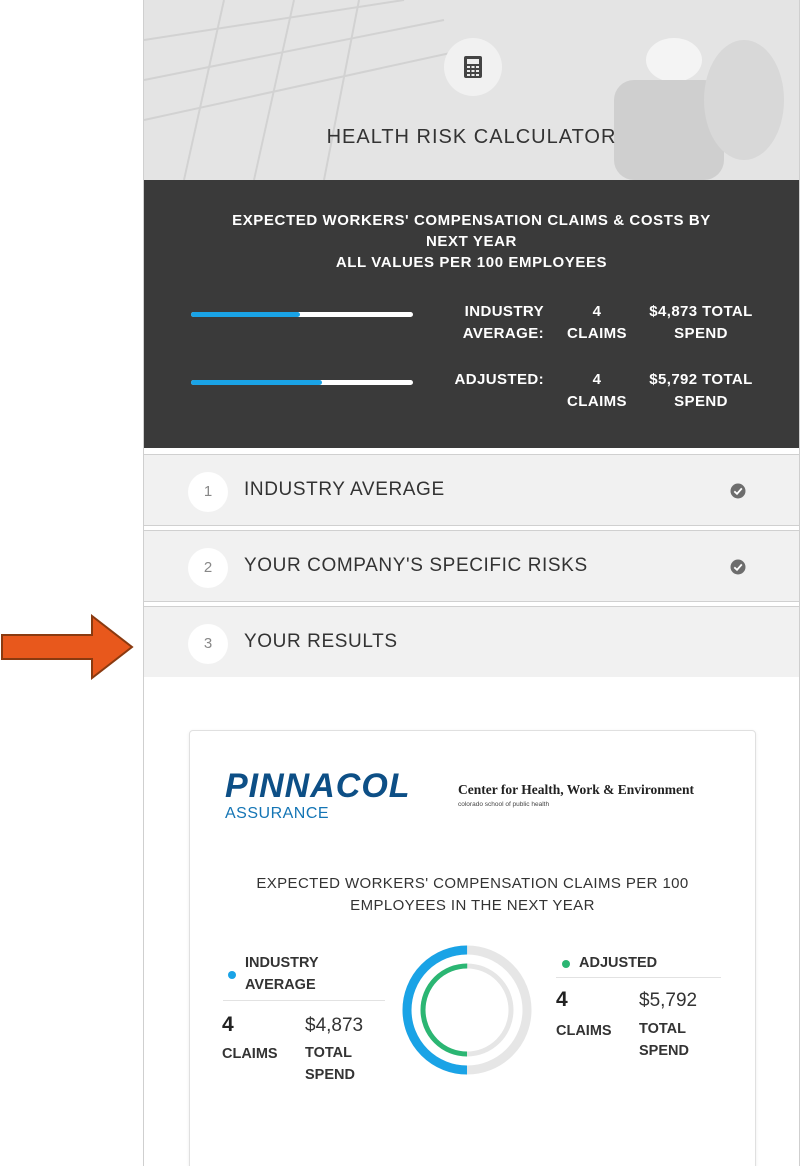 The image size is (800, 1166). Describe the element at coordinates (208, 492) in the screenshot. I see `step-number: 1` at that location.